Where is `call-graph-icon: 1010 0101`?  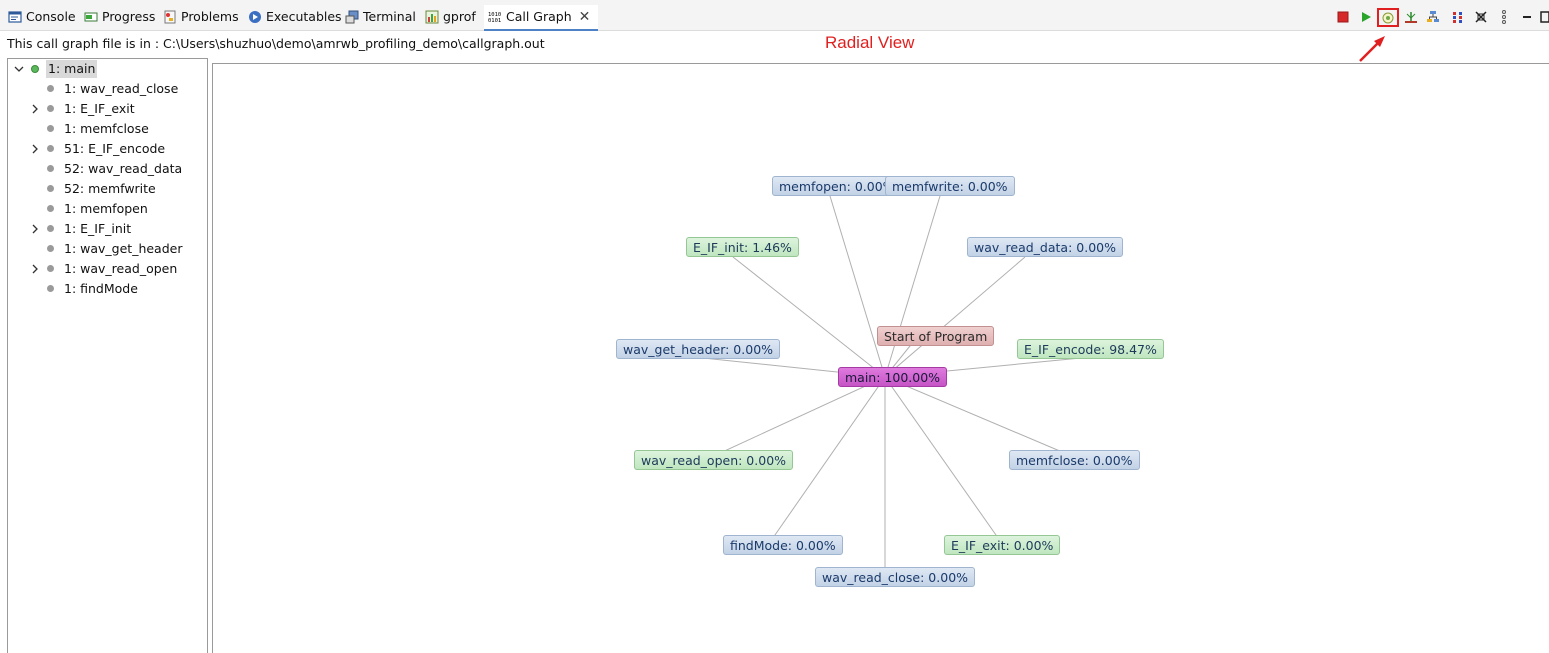
call-graph-icon: 1010 0101 is located at coordinates (494, 18).